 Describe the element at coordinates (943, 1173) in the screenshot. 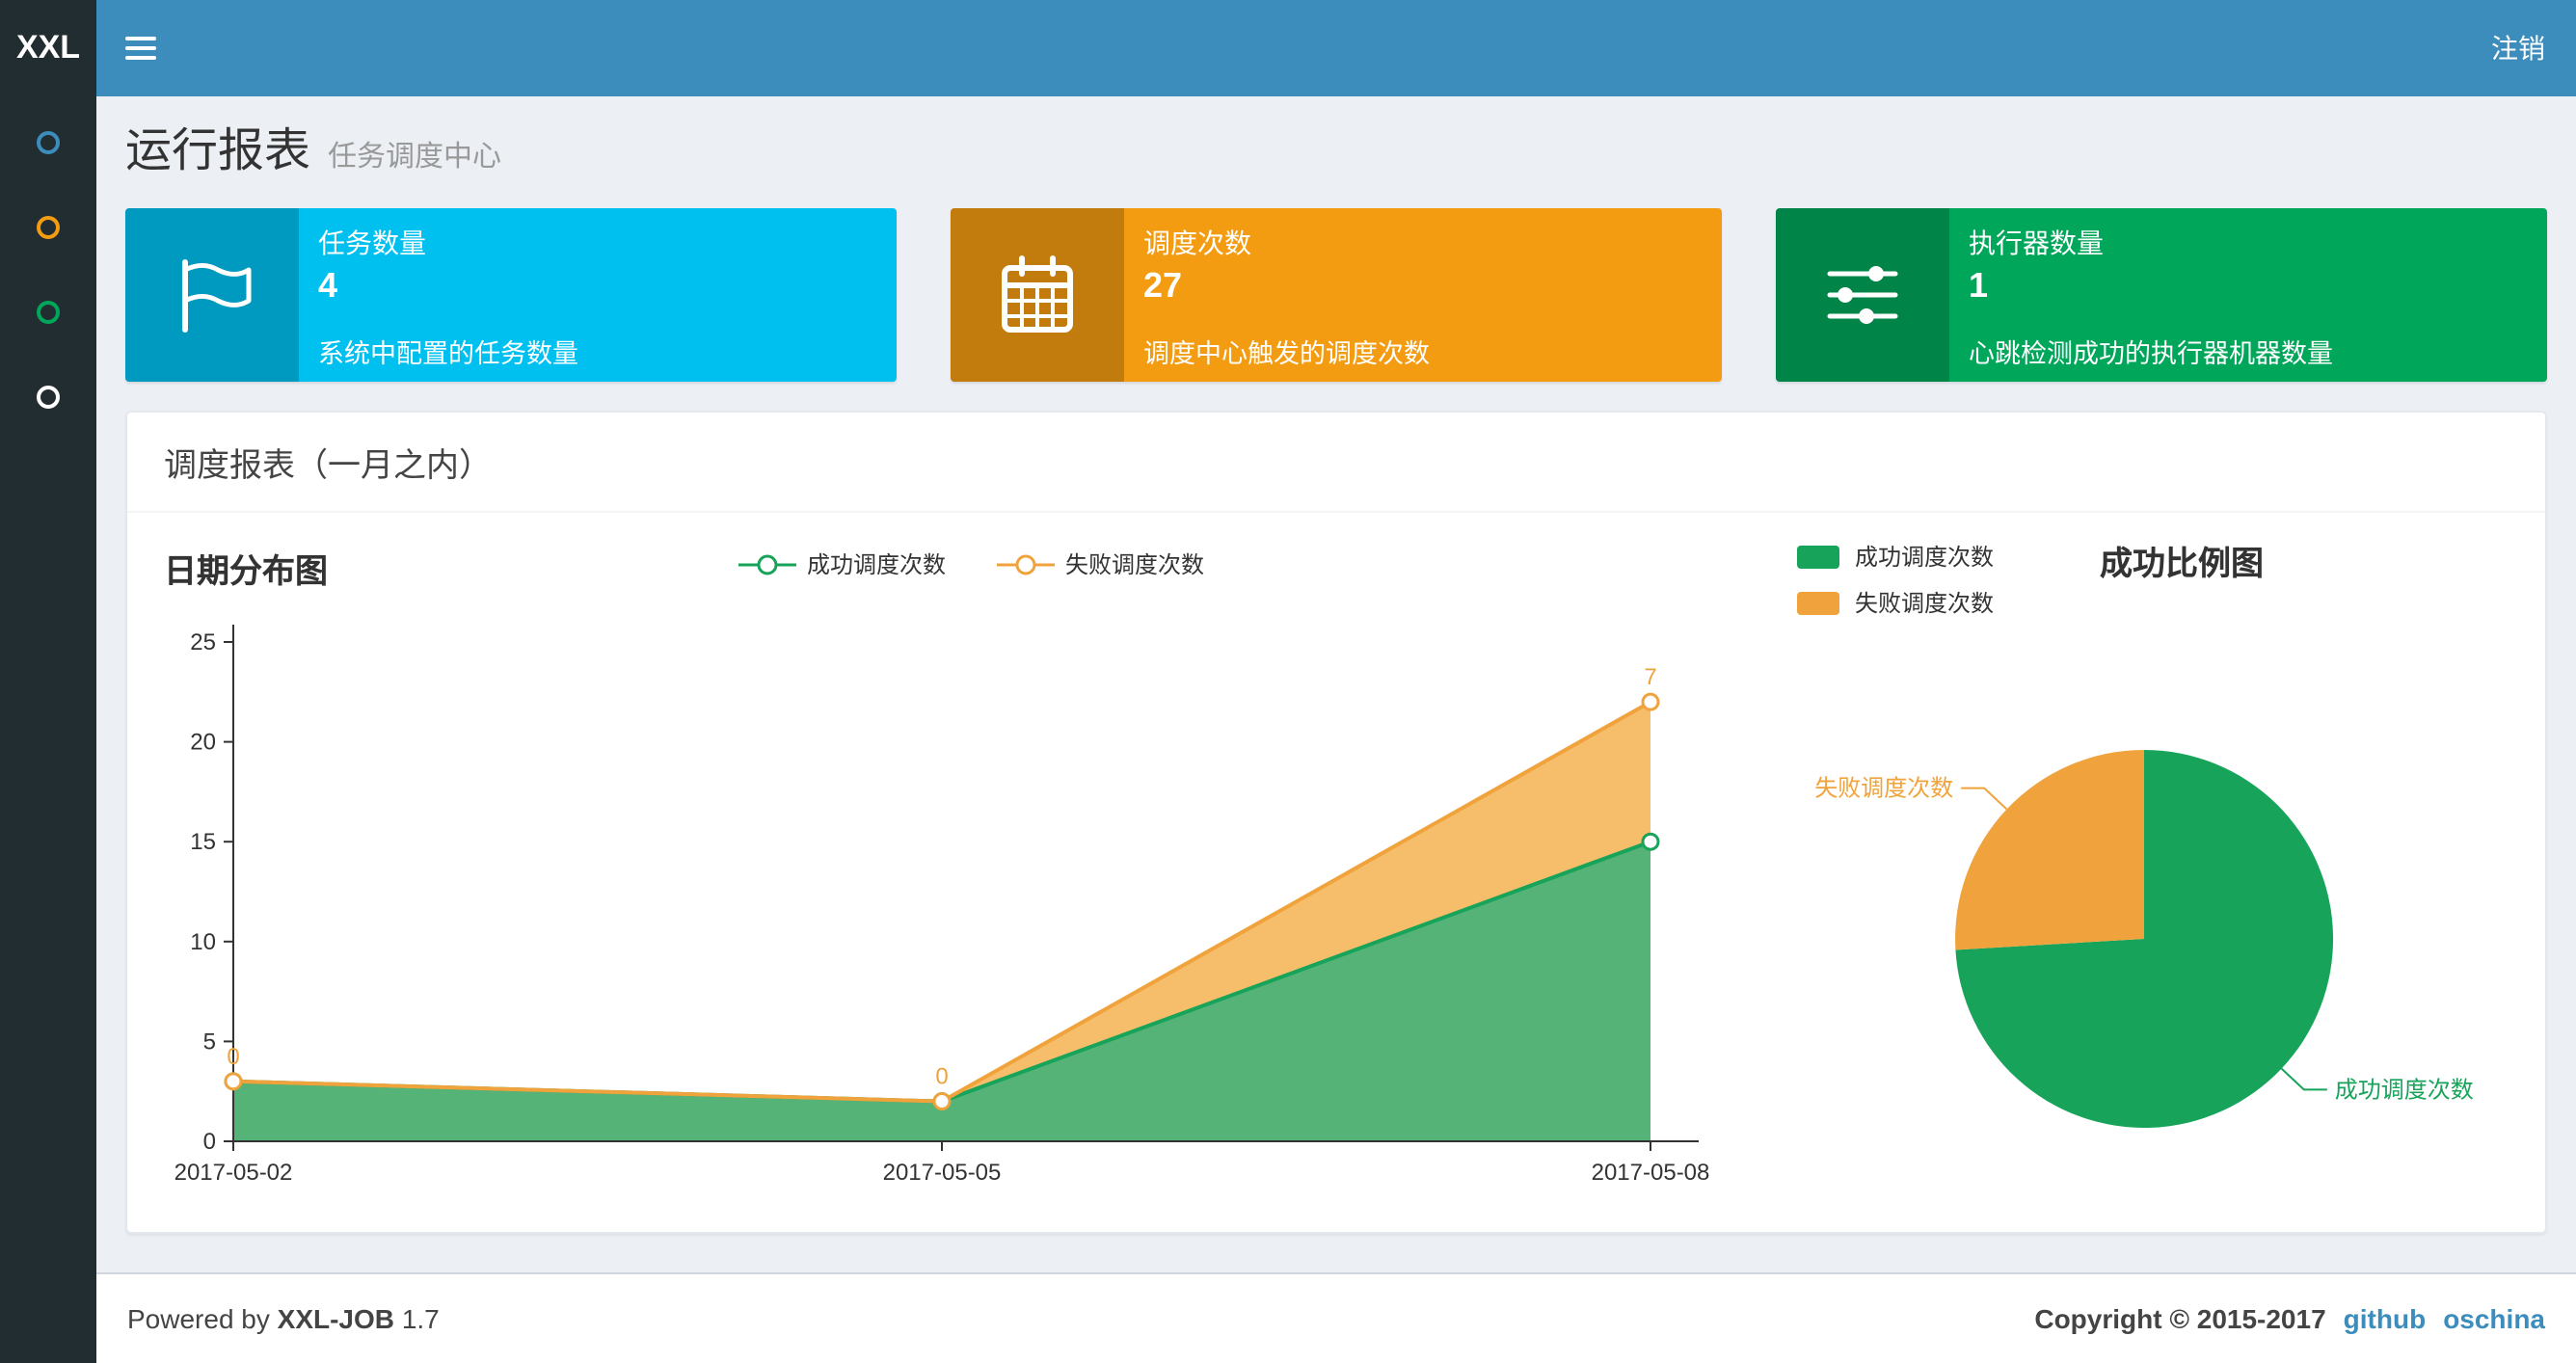

I see `svg-text: 2017-05-05` at that location.